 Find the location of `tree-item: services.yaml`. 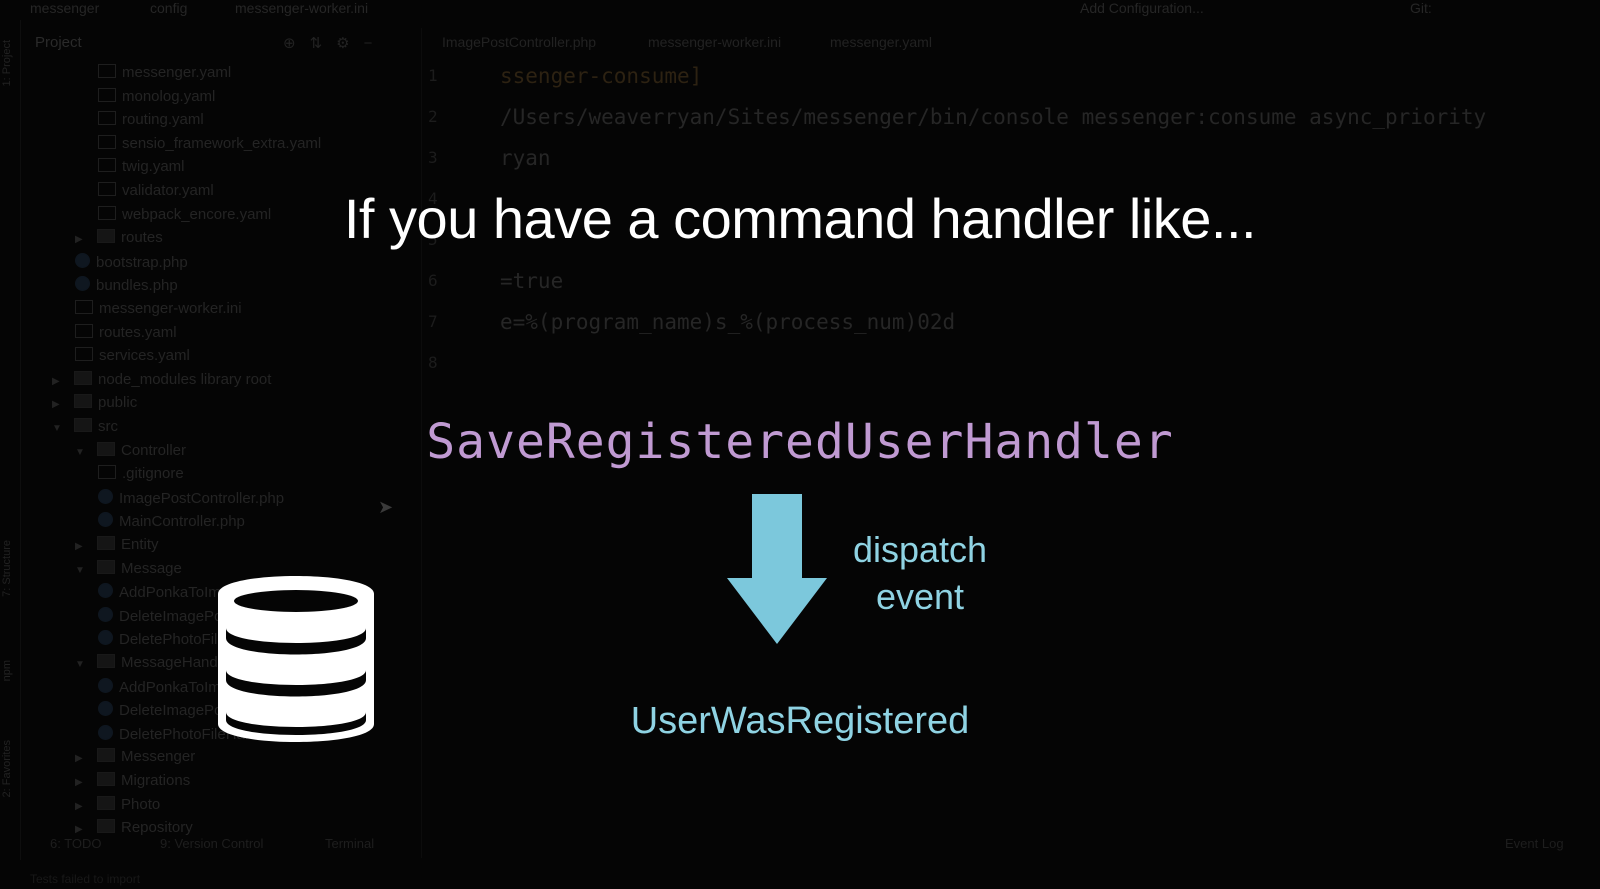

tree-item: services.yaml is located at coordinates (132, 355).